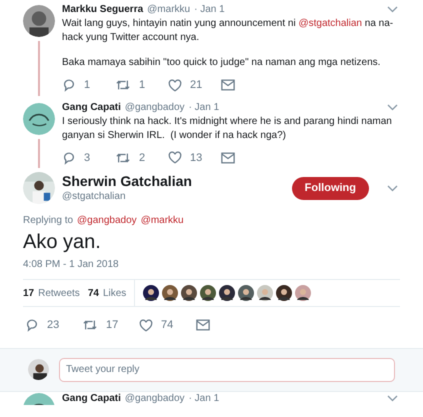 The width and height of the screenshot is (423, 417). I want to click on tweet-text: Wait lang guys, hintayin natin yung announcement ni @stgatchalian na na-hack yung Twitter account nya., so click(228, 31).